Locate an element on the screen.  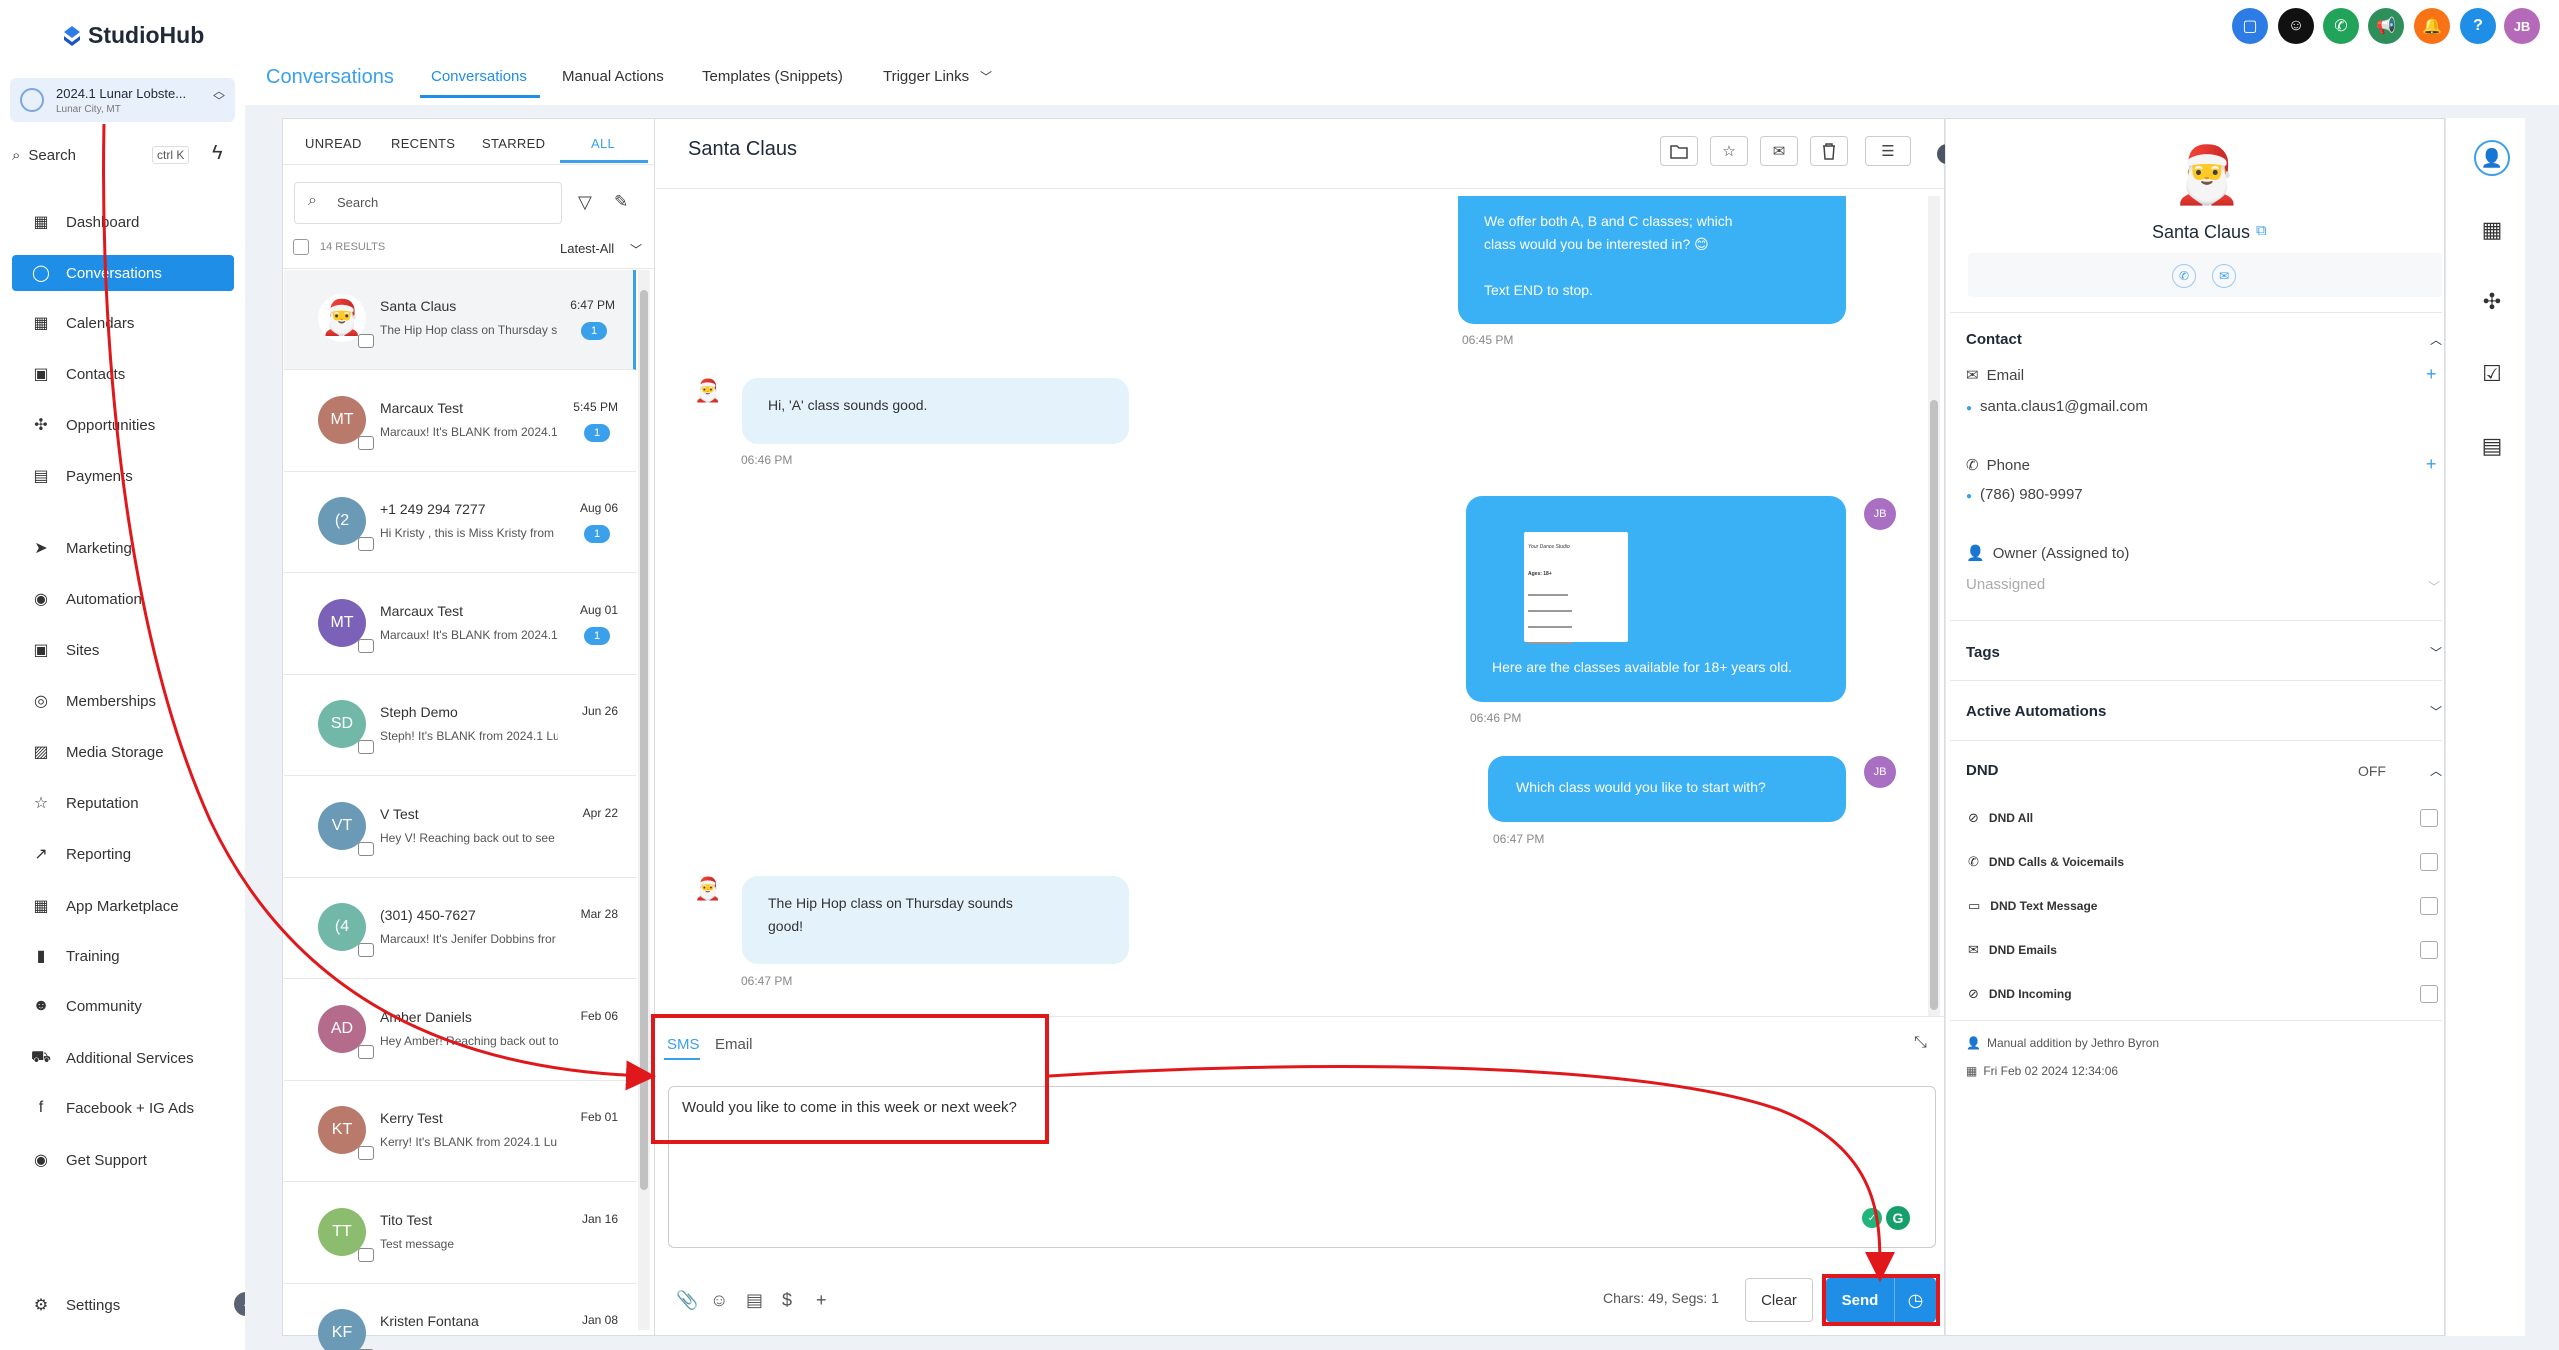
annotation-arrow-to-send is located at coordinates (1471, 1173).